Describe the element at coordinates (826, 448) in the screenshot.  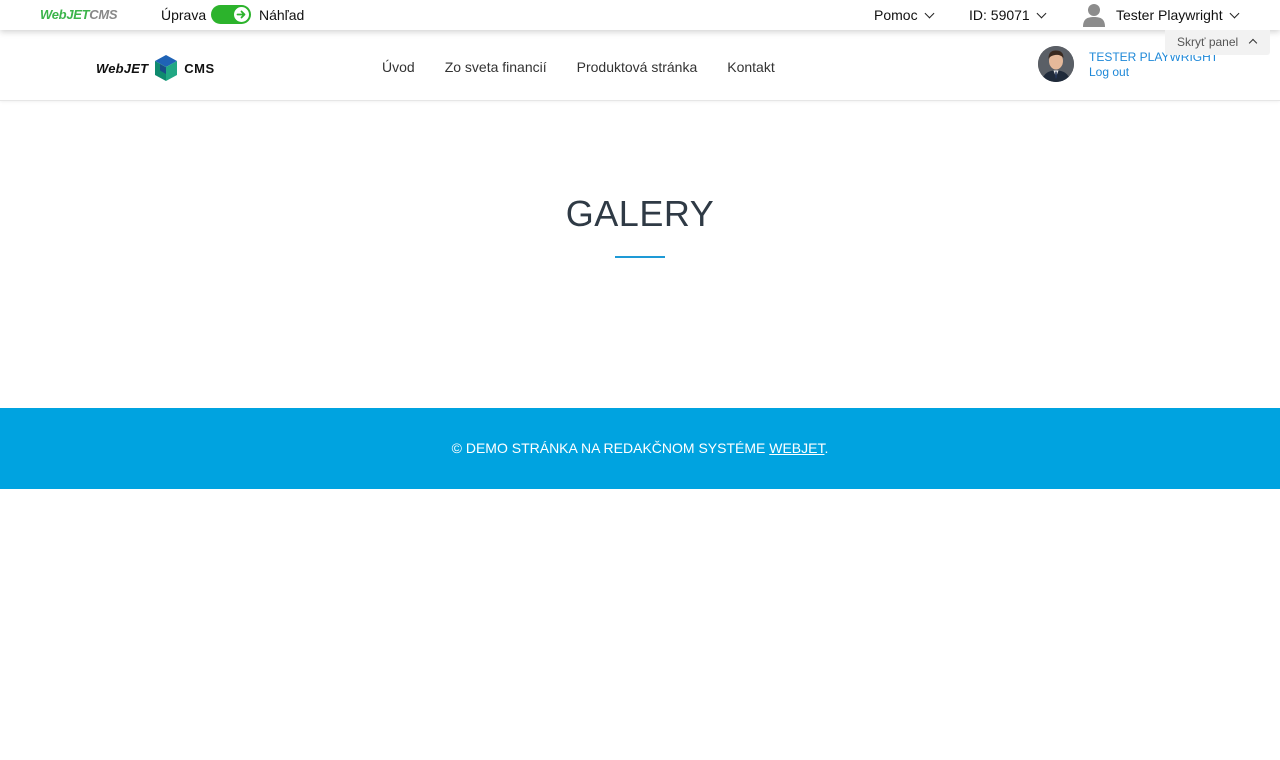
I see `footer-text-suffix: .` at that location.